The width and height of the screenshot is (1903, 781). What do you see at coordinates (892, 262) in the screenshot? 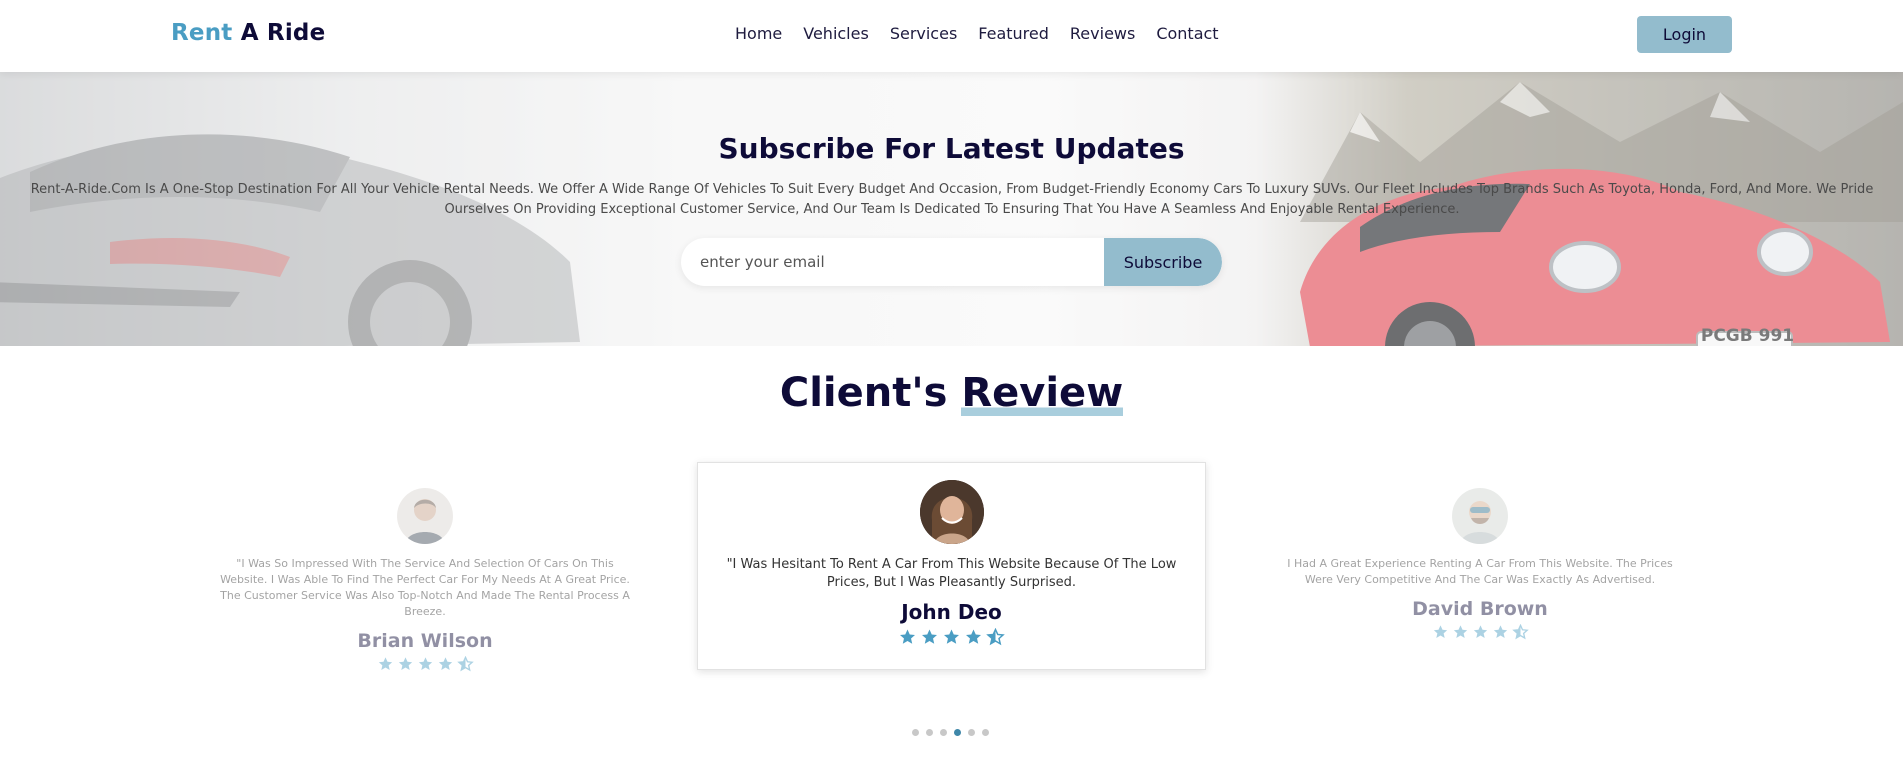
I see `email-input` at bounding box center [892, 262].